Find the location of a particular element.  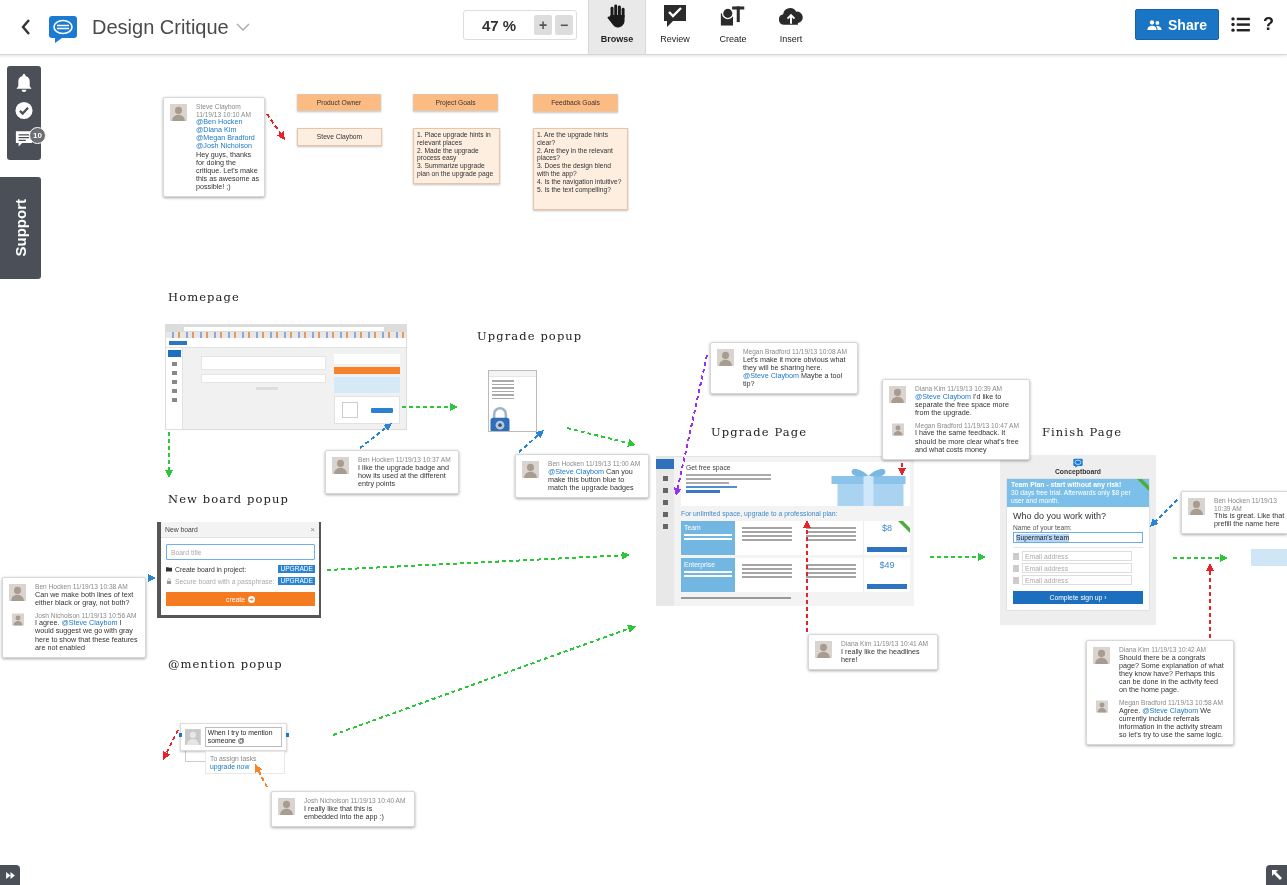

mode-button: Create is located at coordinates (733, 27).